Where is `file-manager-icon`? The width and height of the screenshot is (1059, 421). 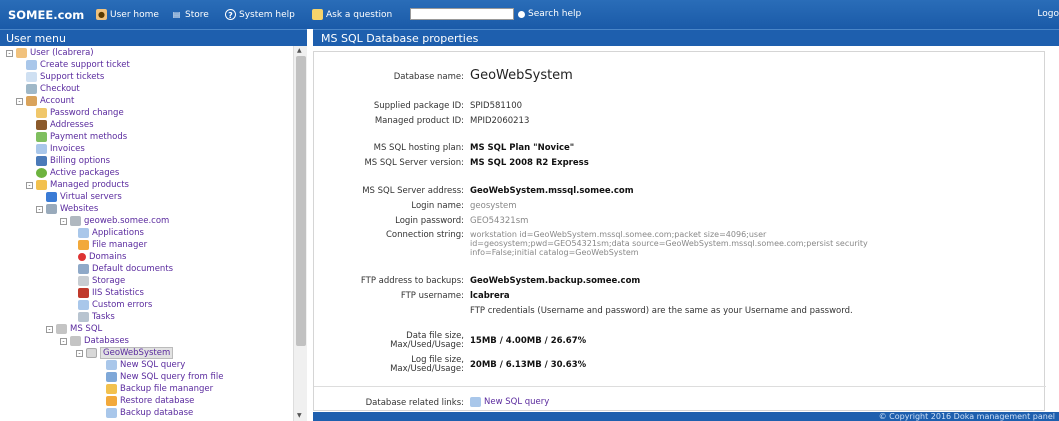 file-manager-icon is located at coordinates (83, 245).